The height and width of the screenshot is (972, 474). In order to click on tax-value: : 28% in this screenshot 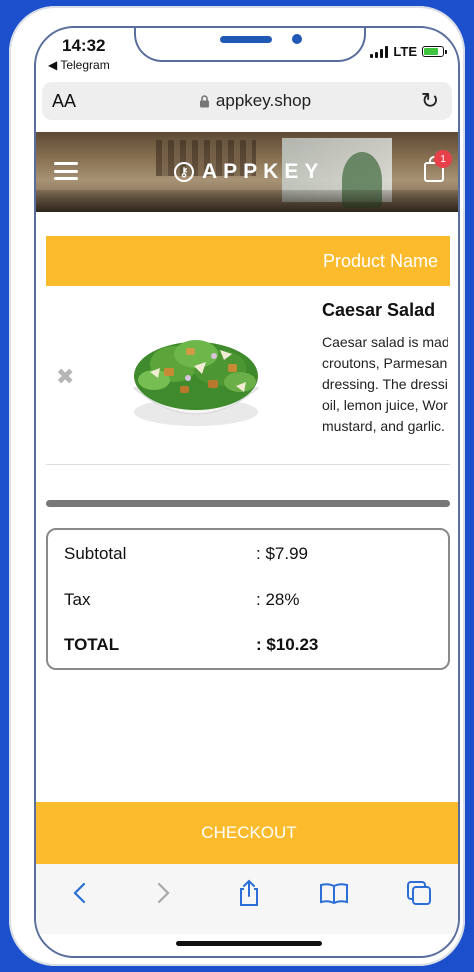, I will do `click(278, 599)`.